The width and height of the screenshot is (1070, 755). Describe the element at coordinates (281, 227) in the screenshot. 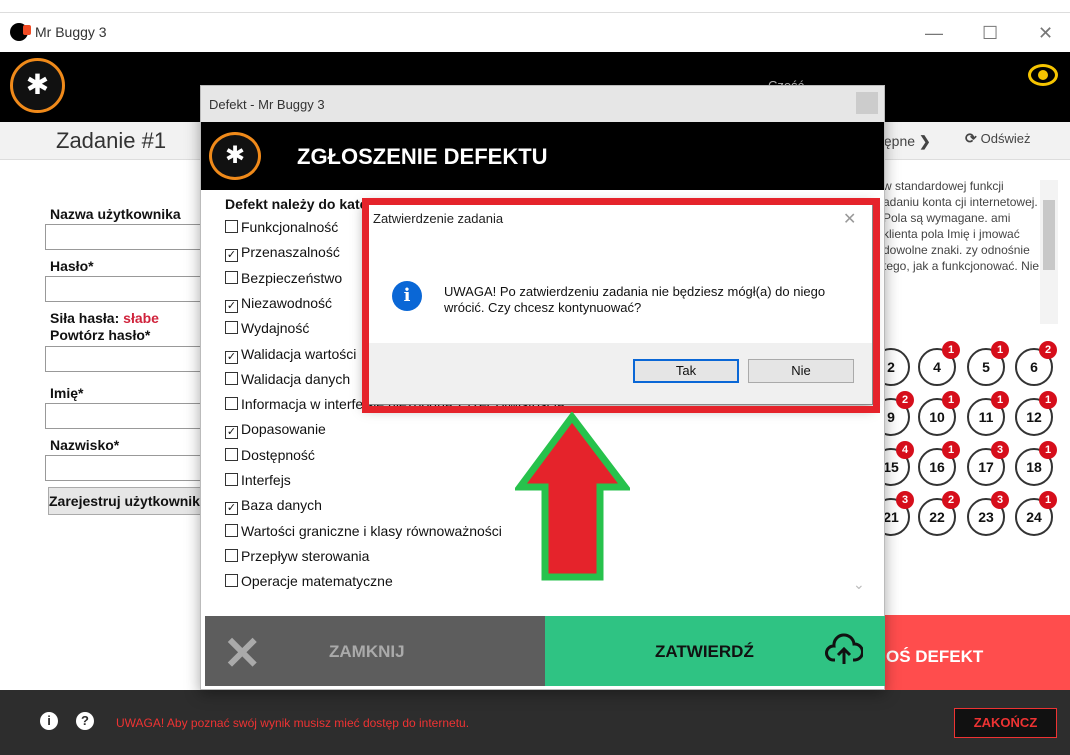

I see `category-checkbox: Funkcjonalność` at that location.